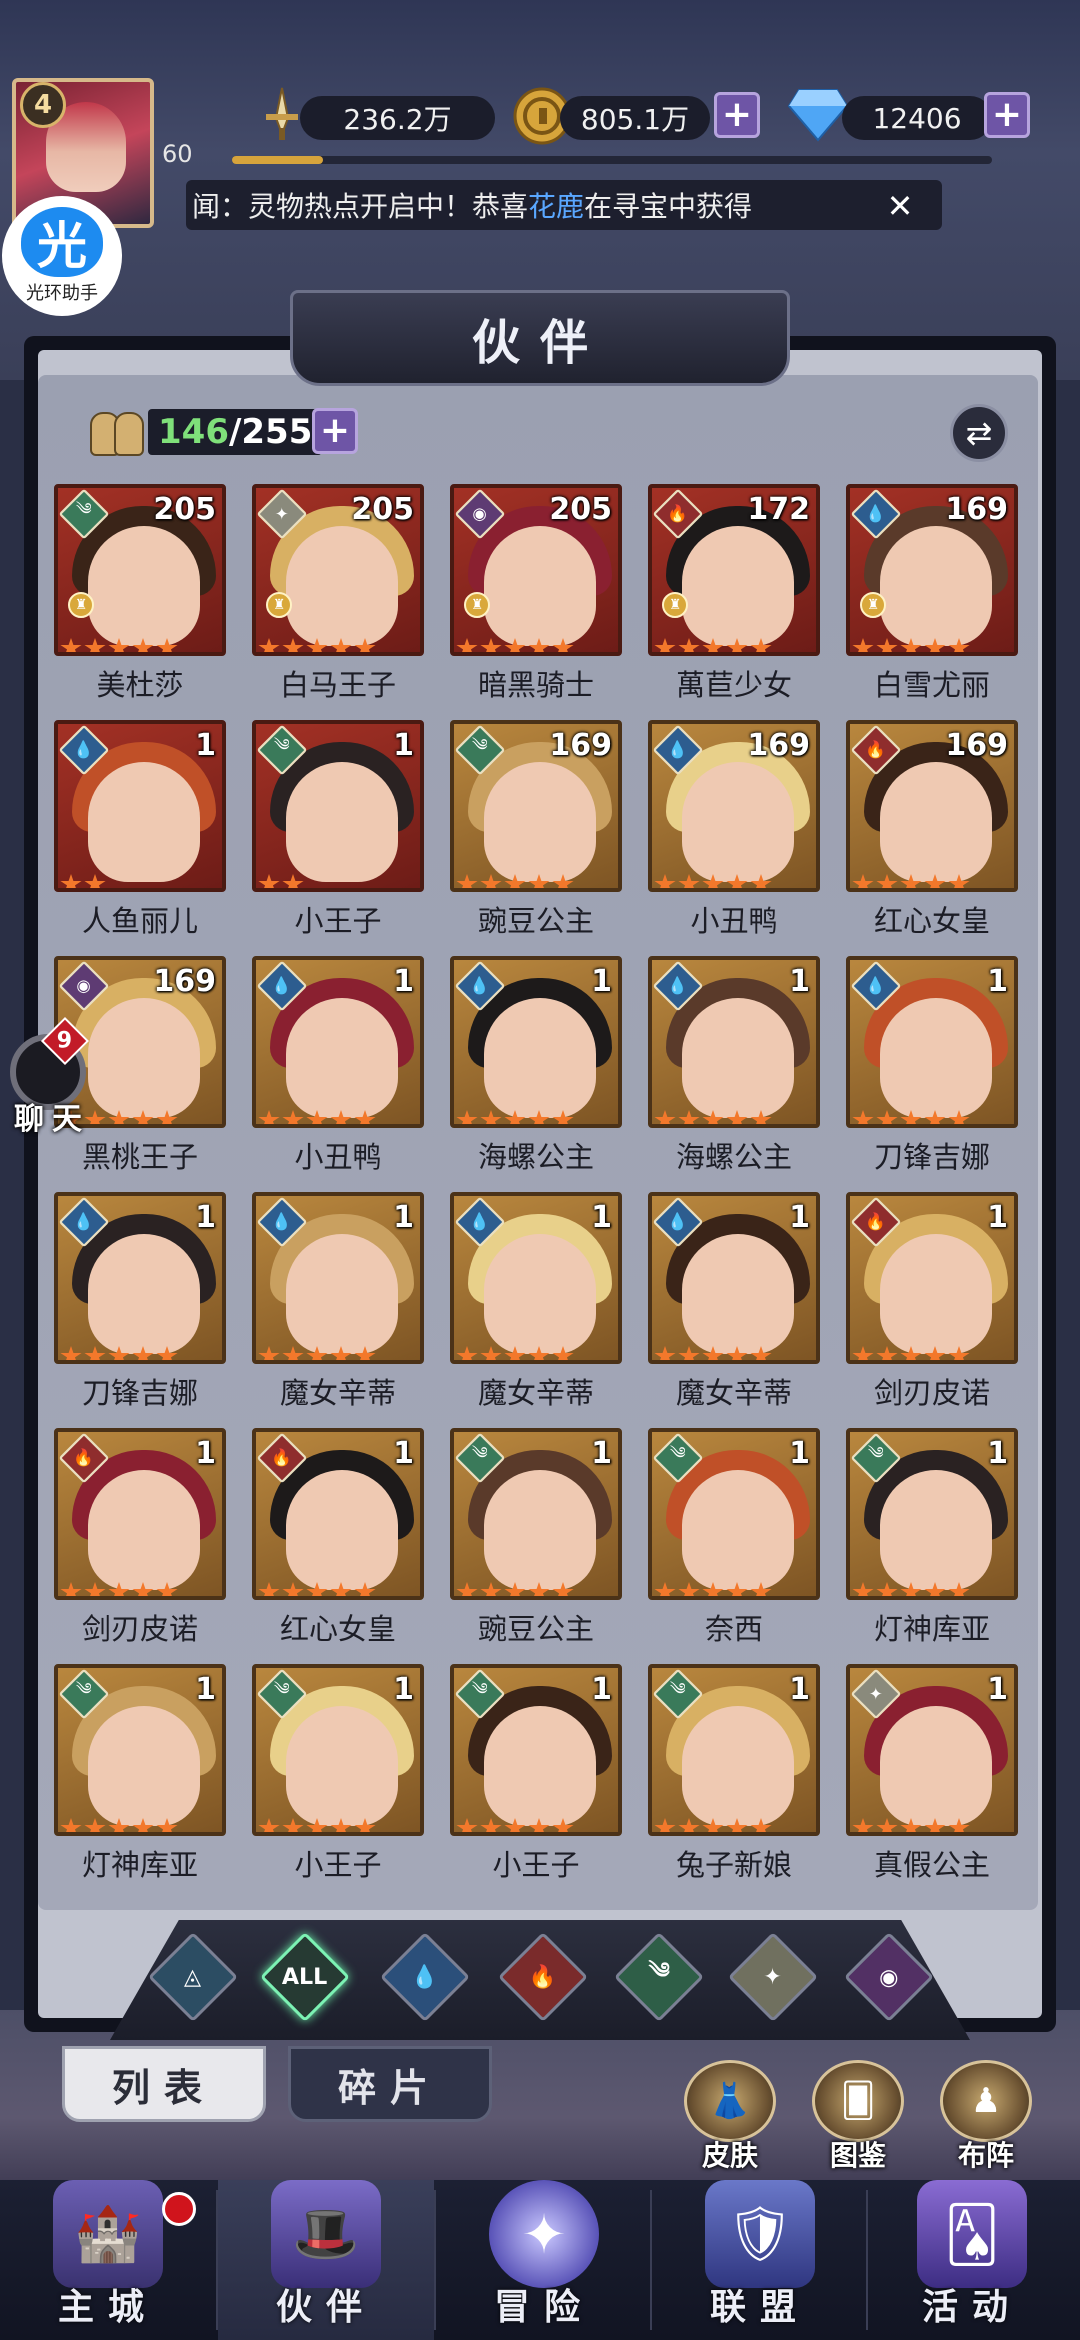 This screenshot has width=1080, height=2340. I want to click on hero-card: 💧 169 小丑鸭, so click(734, 829).